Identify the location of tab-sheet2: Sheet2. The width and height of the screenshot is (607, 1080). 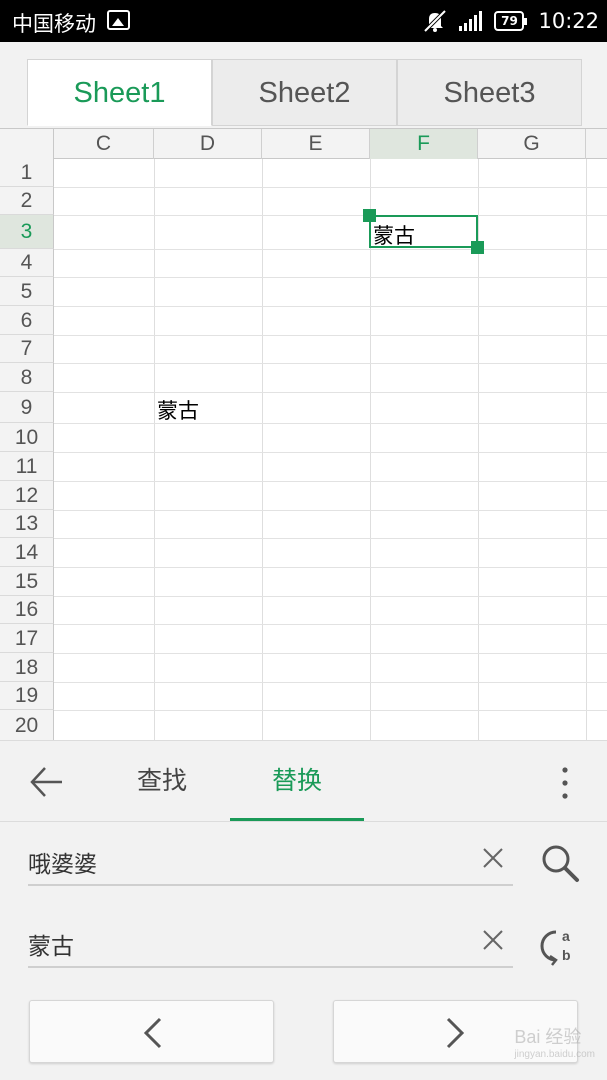
(304, 92).